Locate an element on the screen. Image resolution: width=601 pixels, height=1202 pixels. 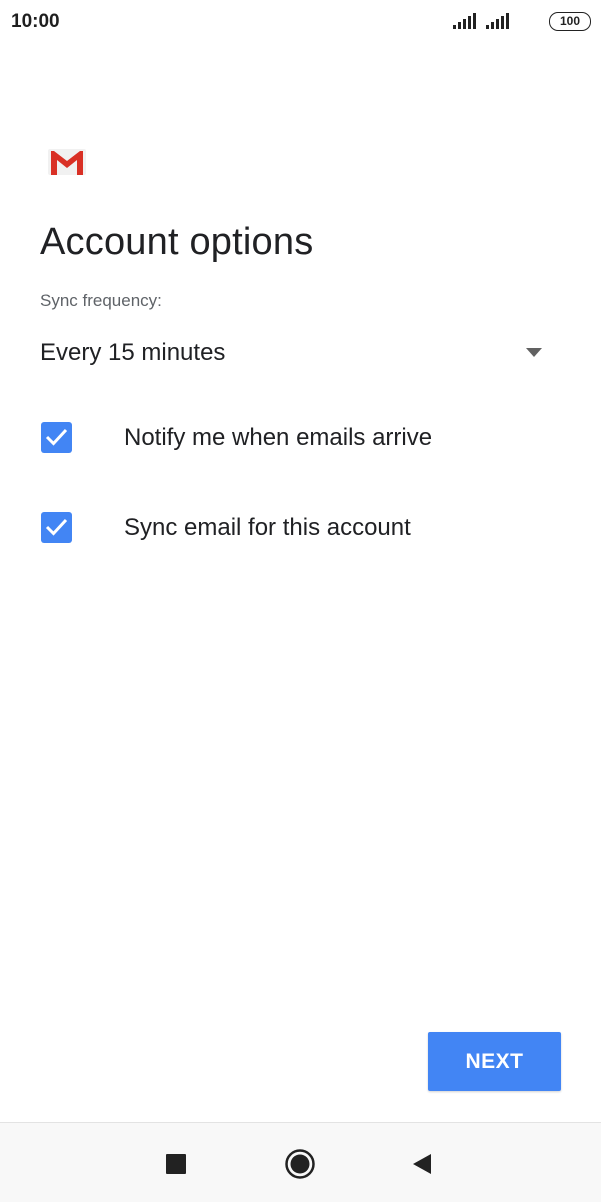
battery-level: 100 is located at coordinates (570, 21).